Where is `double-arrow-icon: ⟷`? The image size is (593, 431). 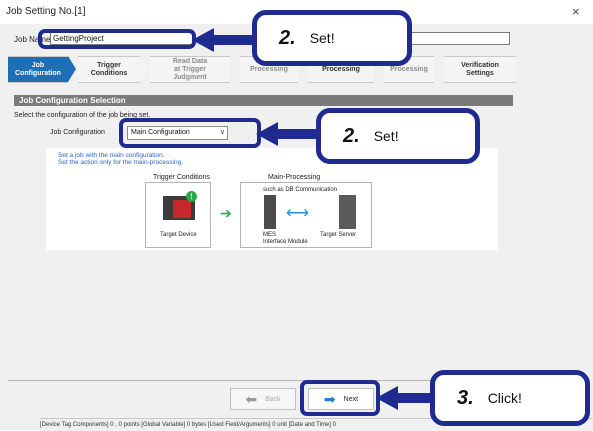 double-arrow-icon: ⟷ is located at coordinates (297, 213).